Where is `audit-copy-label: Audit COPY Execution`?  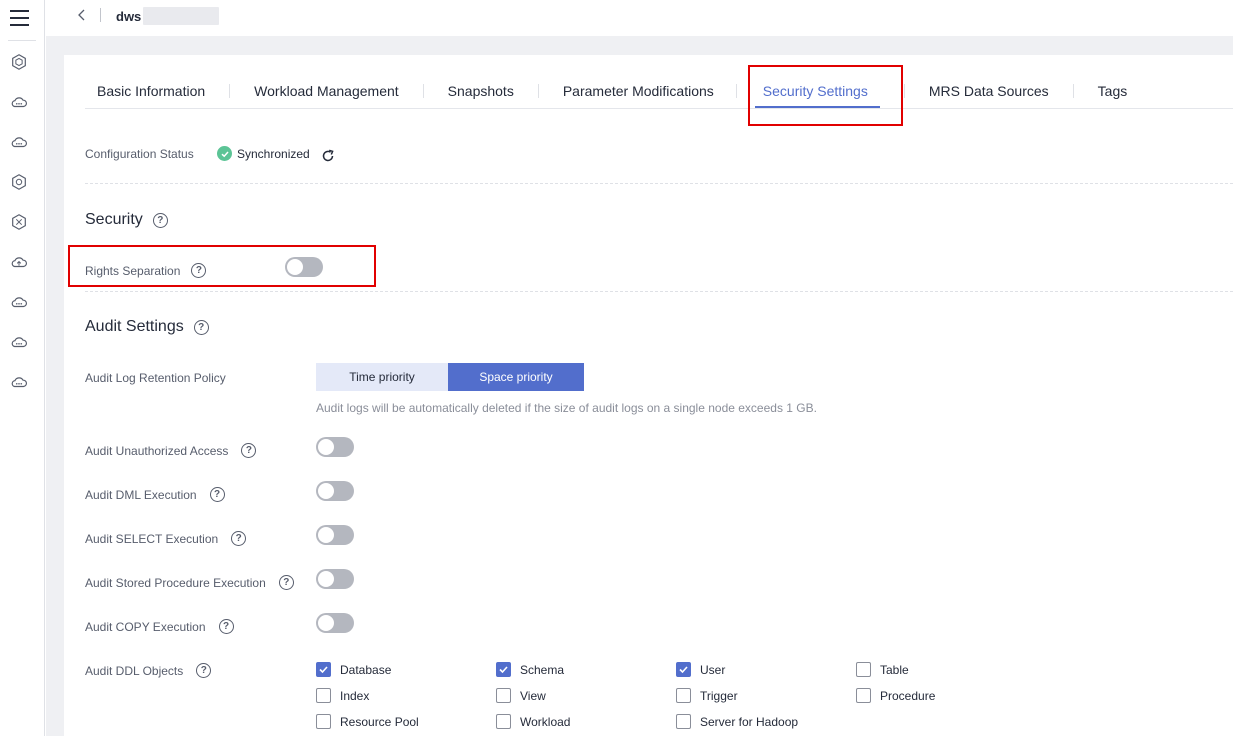 audit-copy-label: Audit COPY Execution is located at coordinates (145, 626).